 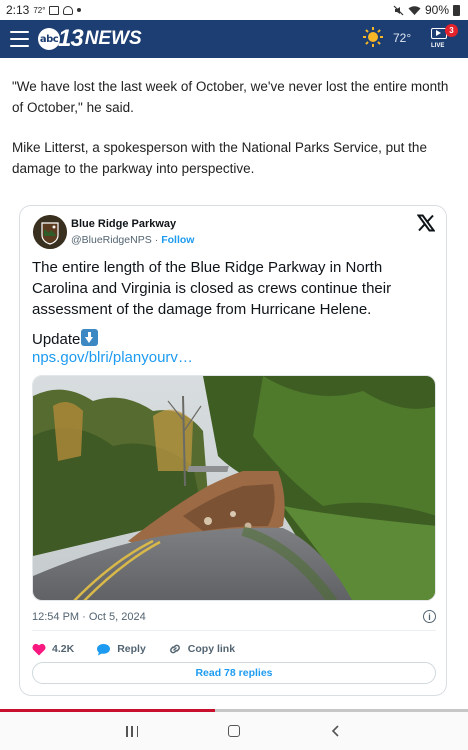 What do you see at coordinates (68, 10) in the screenshot?
I see `notification-icon` at bounding box center [68, 10].